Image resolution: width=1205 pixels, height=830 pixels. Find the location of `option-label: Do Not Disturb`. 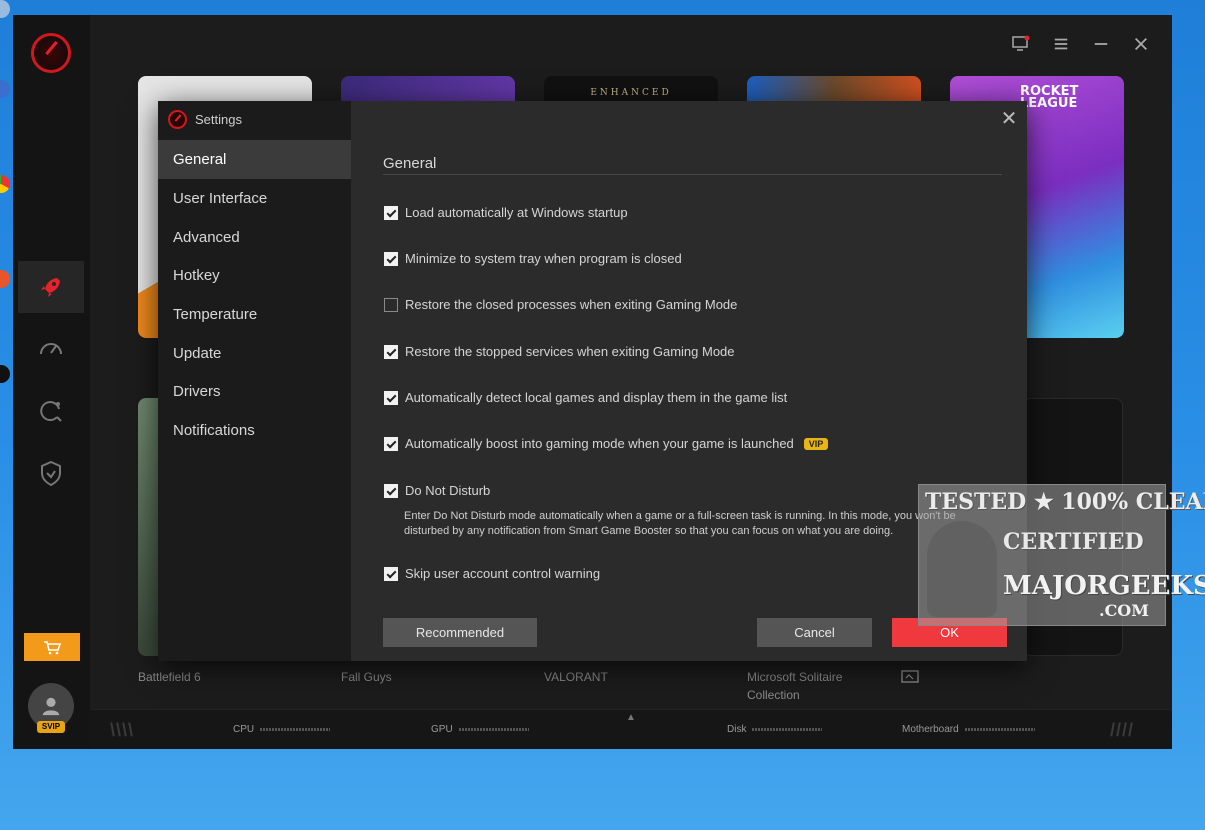

option-label: Do Not Disturb is located at coordinates (448, 490).